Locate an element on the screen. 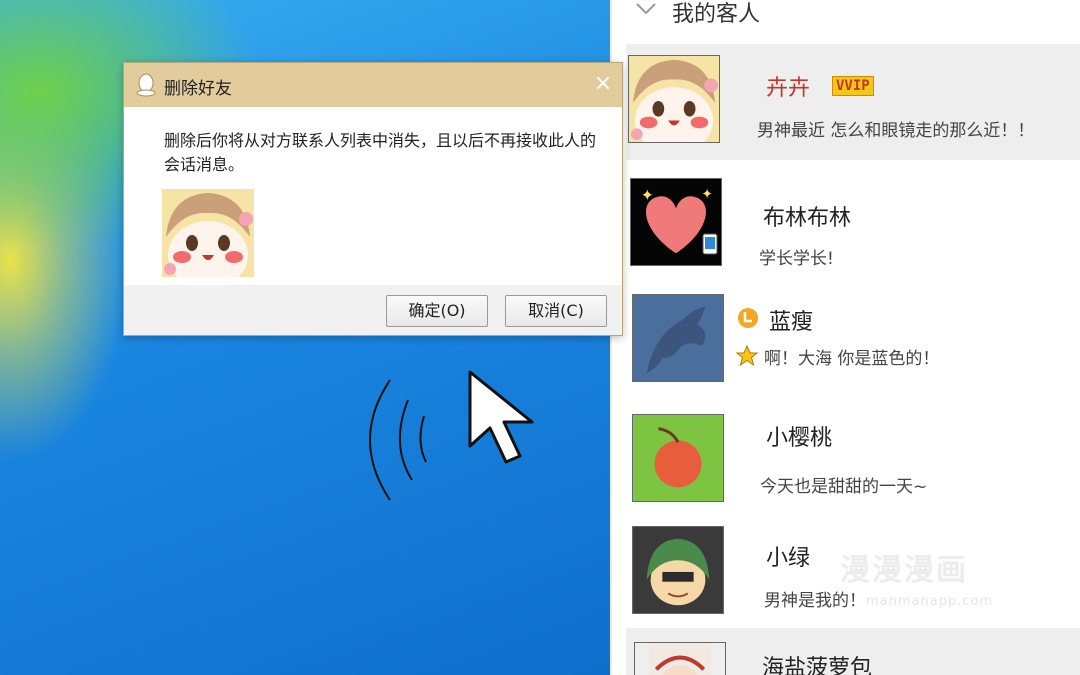  confirm-button: 确定(O) is located at coordinates (437, 311).